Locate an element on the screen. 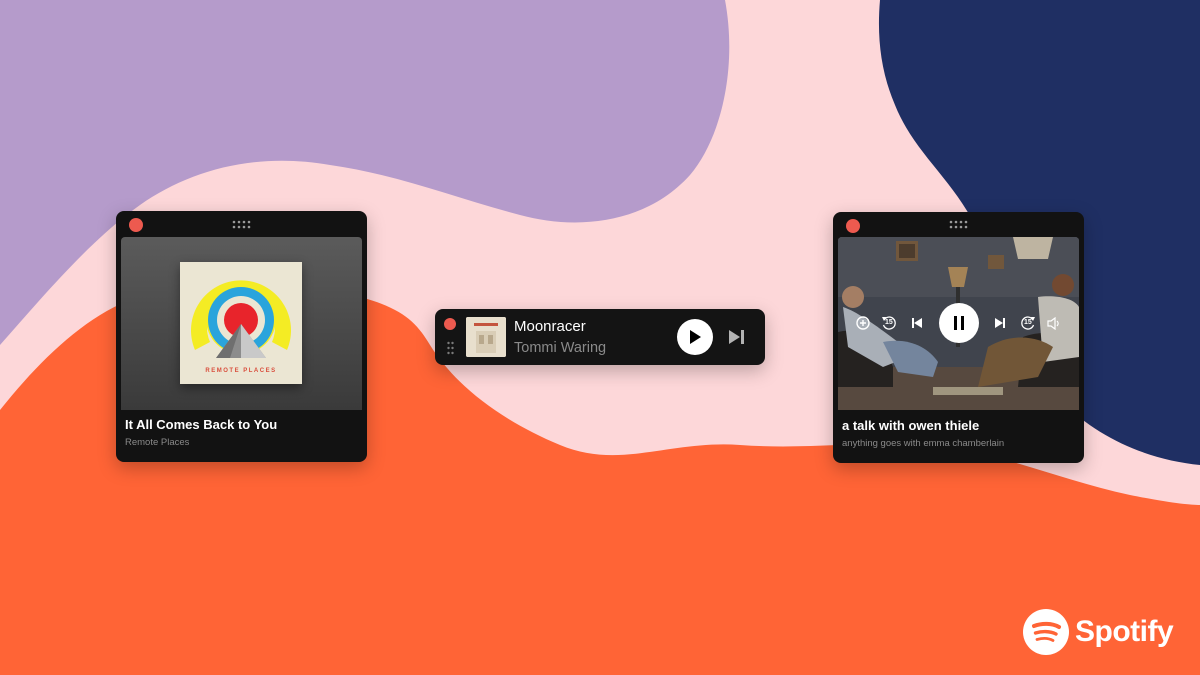  compact-mini-player: Moonracer Tommi Waring is located at coordinates (600, 337).